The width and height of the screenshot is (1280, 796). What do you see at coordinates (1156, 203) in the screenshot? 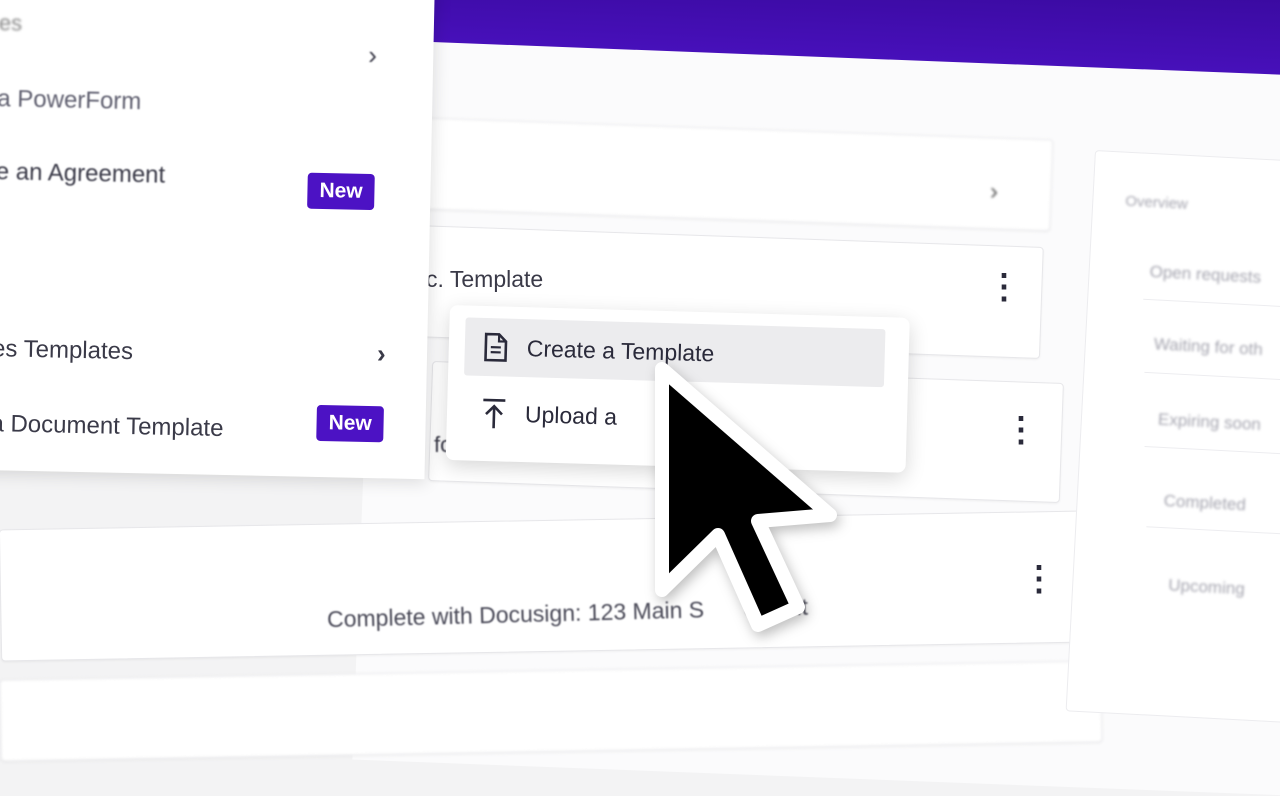
I see `overview-heading: Overview` at bounding box center [1156, 203].